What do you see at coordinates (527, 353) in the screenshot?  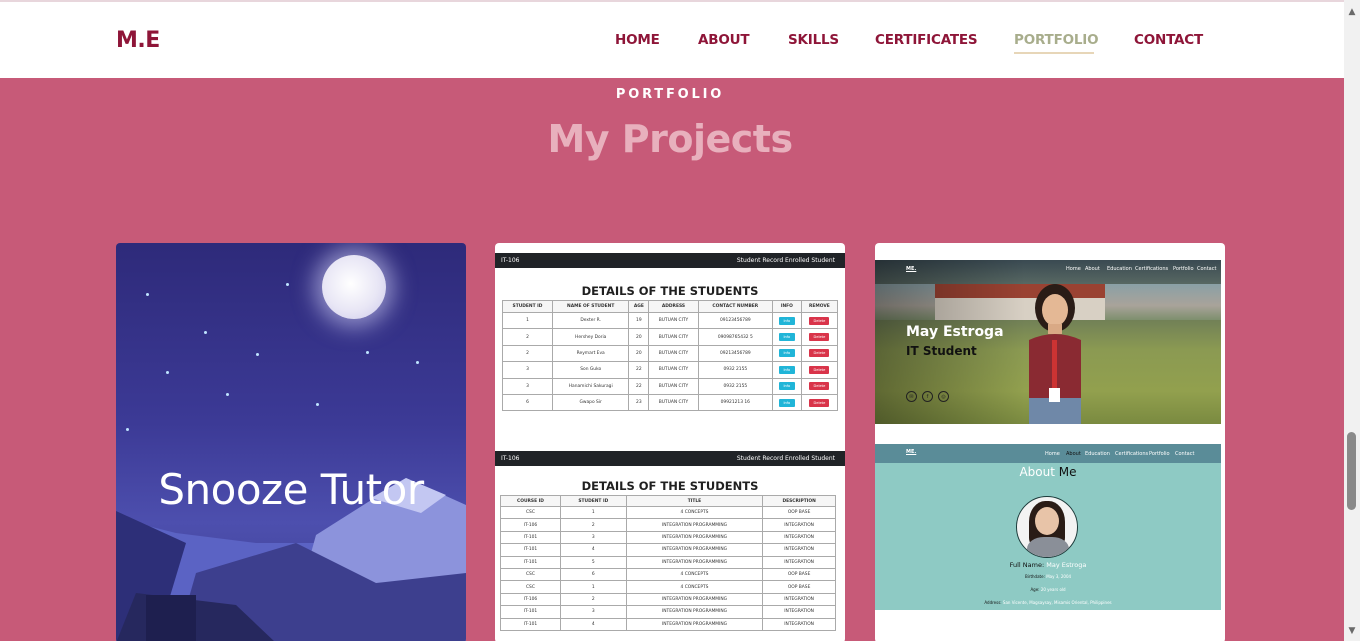 I see `table-cell: 2` at bounding box center [527, 353].